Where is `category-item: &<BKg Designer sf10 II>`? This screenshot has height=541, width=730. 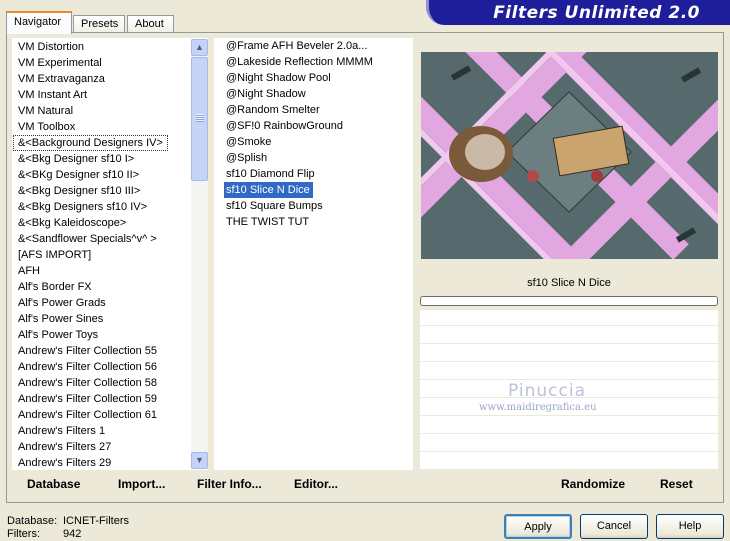 category-item: &<BKg Designer sf10 II> is located at coordinates (102, 175).